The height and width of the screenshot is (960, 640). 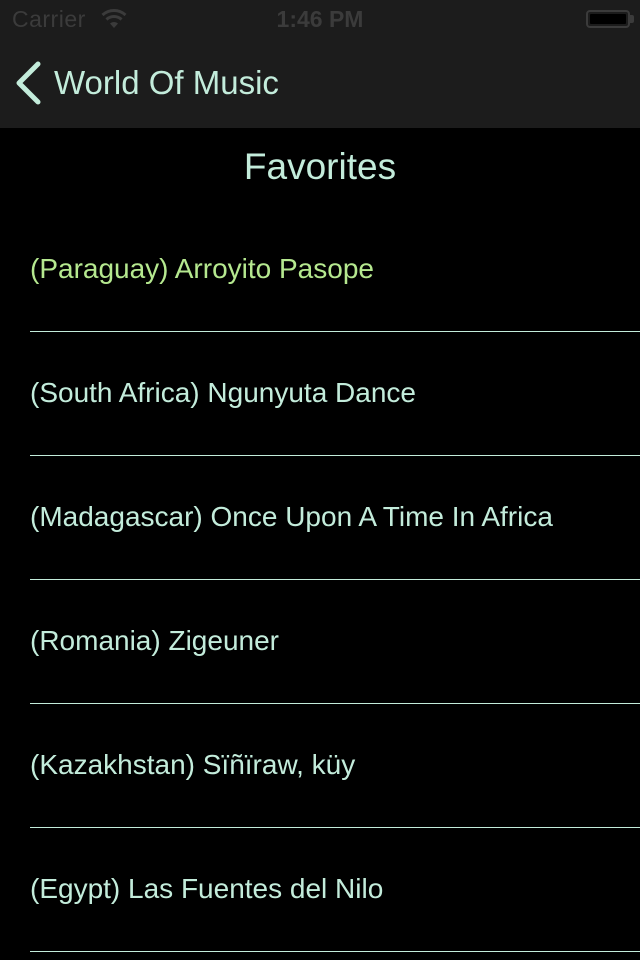 I want to click on list-item: (Kazakhstan) Sïñïraw, küy, so click(x=320, y=766).